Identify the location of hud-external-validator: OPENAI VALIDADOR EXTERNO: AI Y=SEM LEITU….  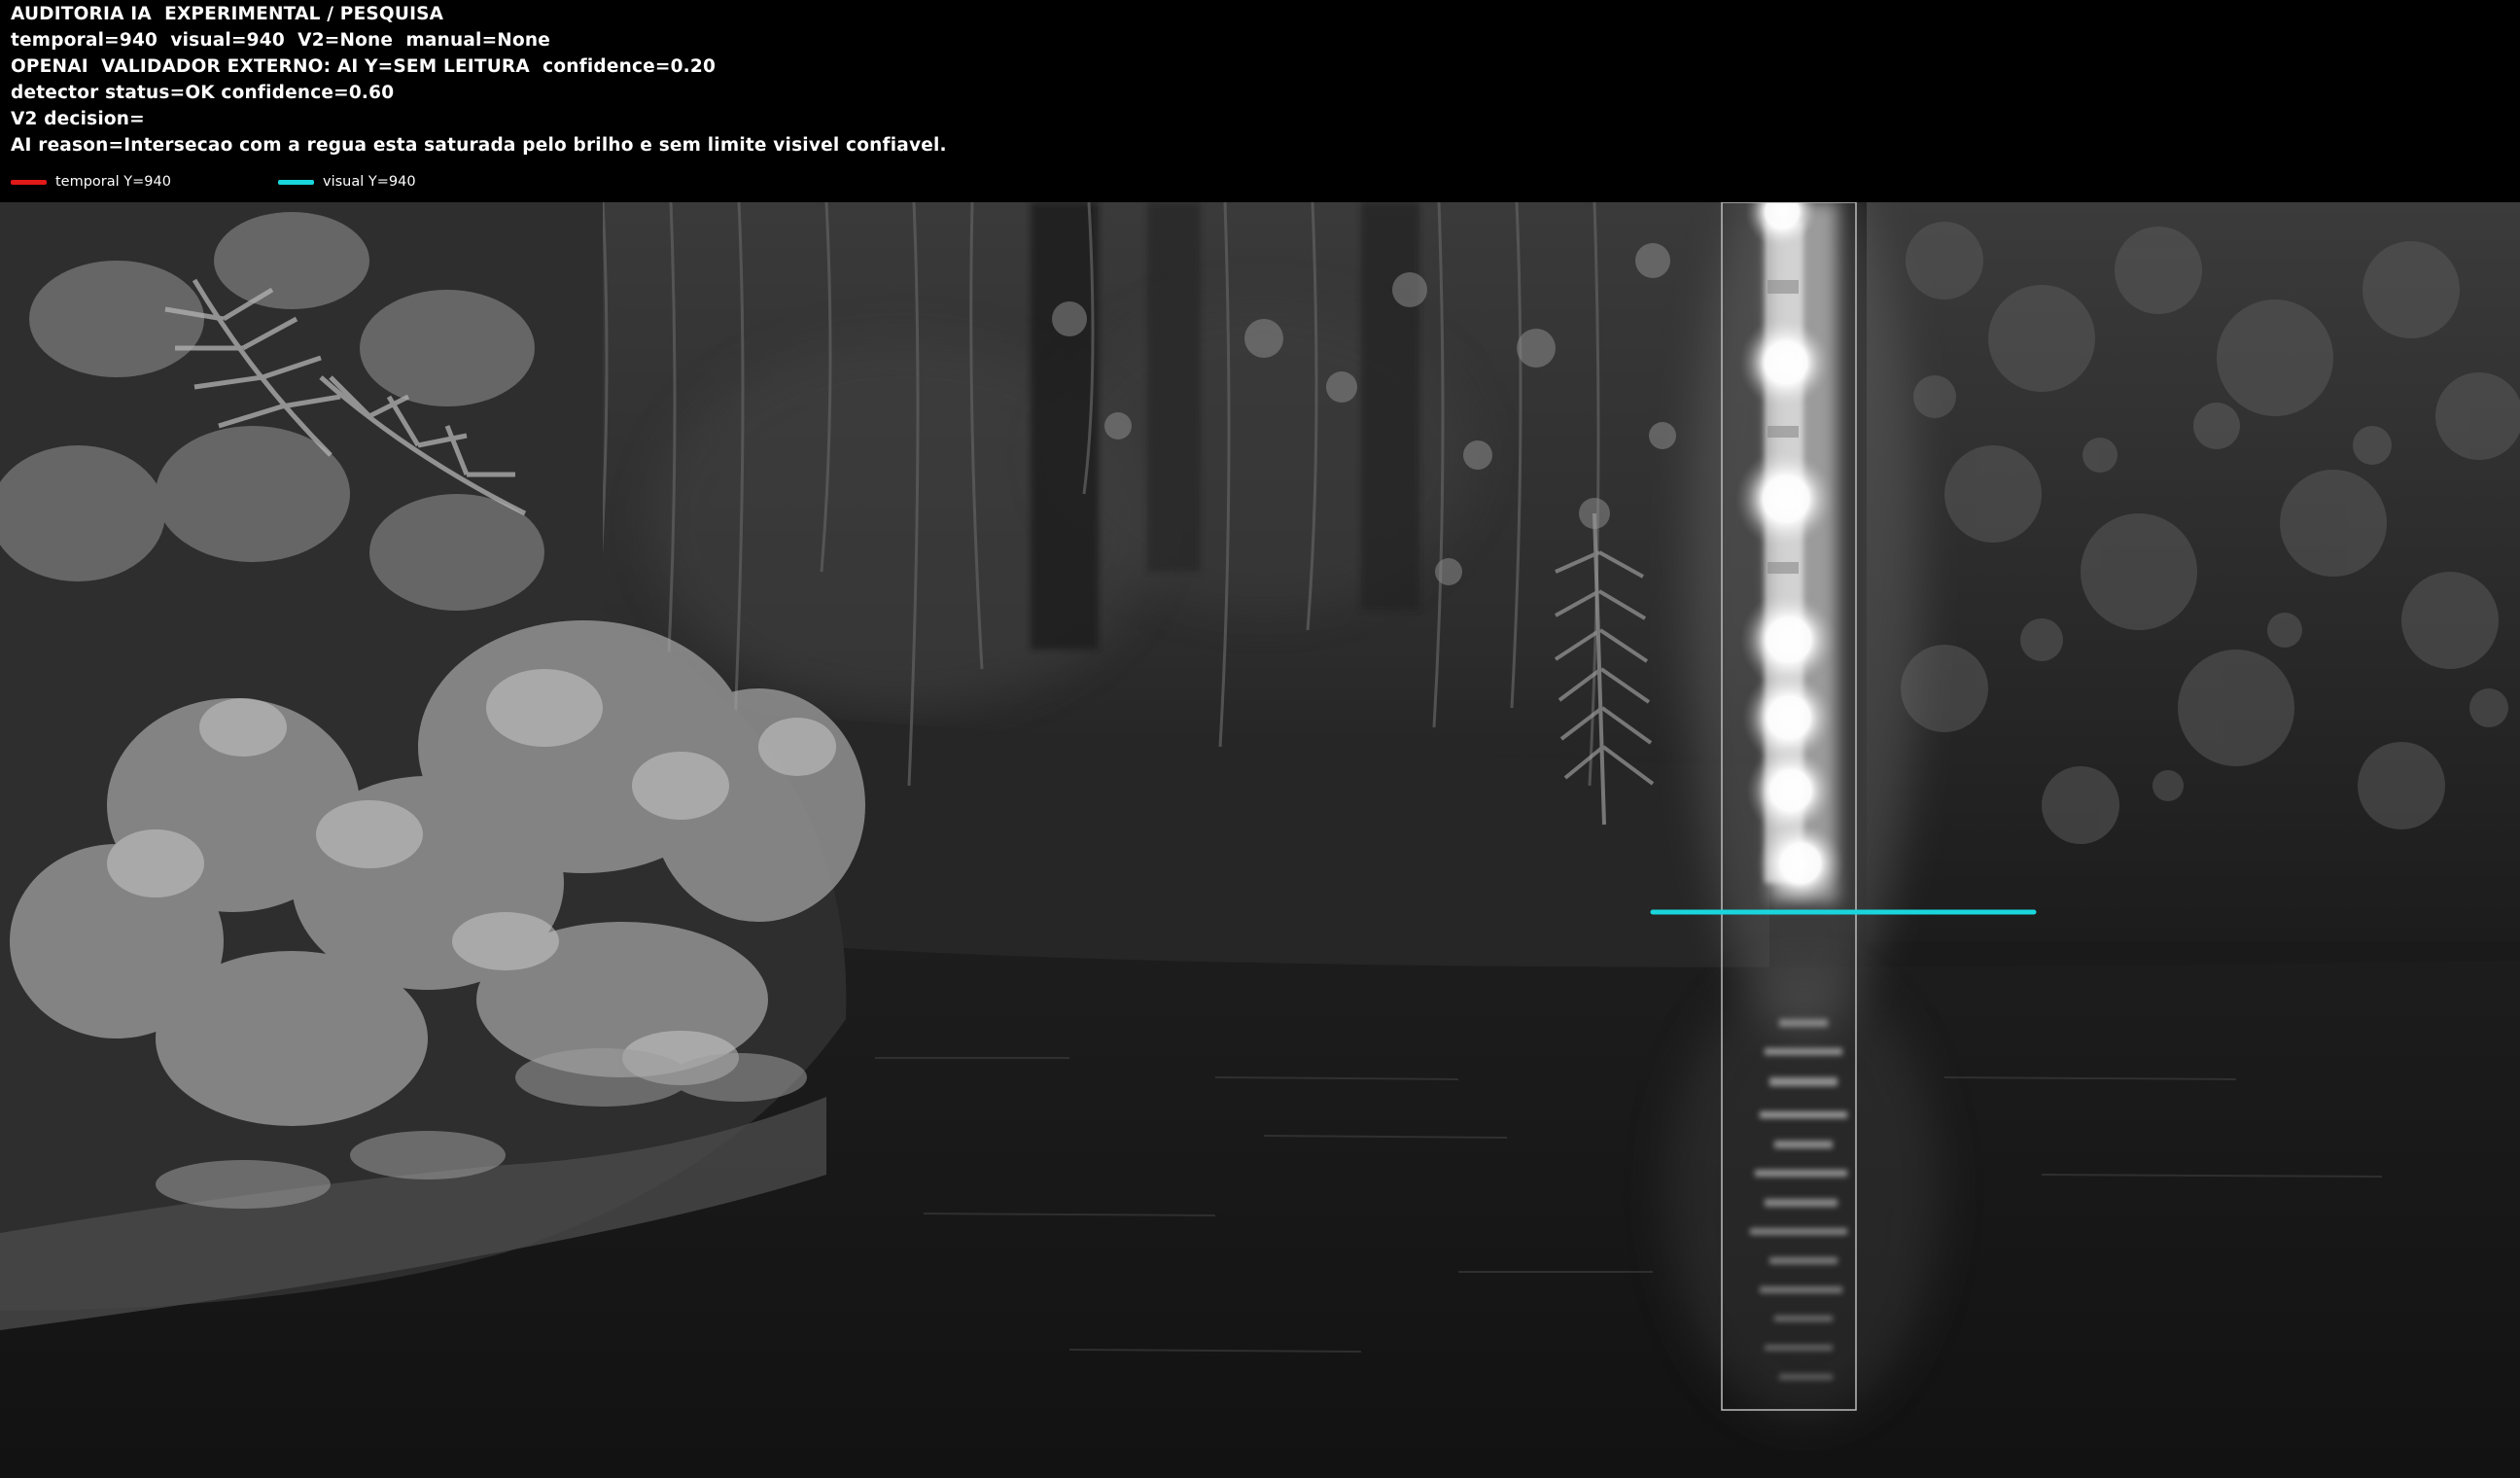
(364, 66).